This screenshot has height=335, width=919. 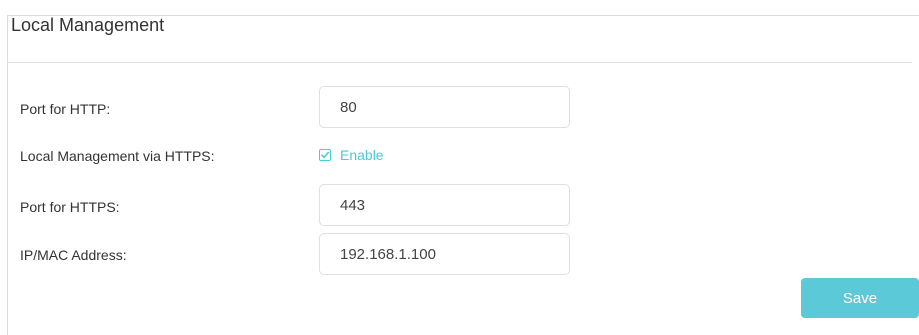 I want to click on checkbox-box, so click(x=325, y=155).